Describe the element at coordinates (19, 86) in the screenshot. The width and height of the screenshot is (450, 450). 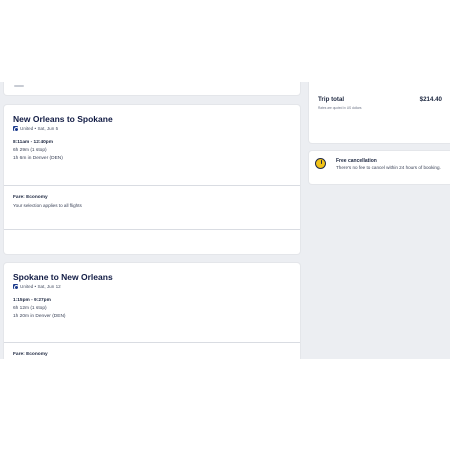
I see `collapsed-toggle` at that location.